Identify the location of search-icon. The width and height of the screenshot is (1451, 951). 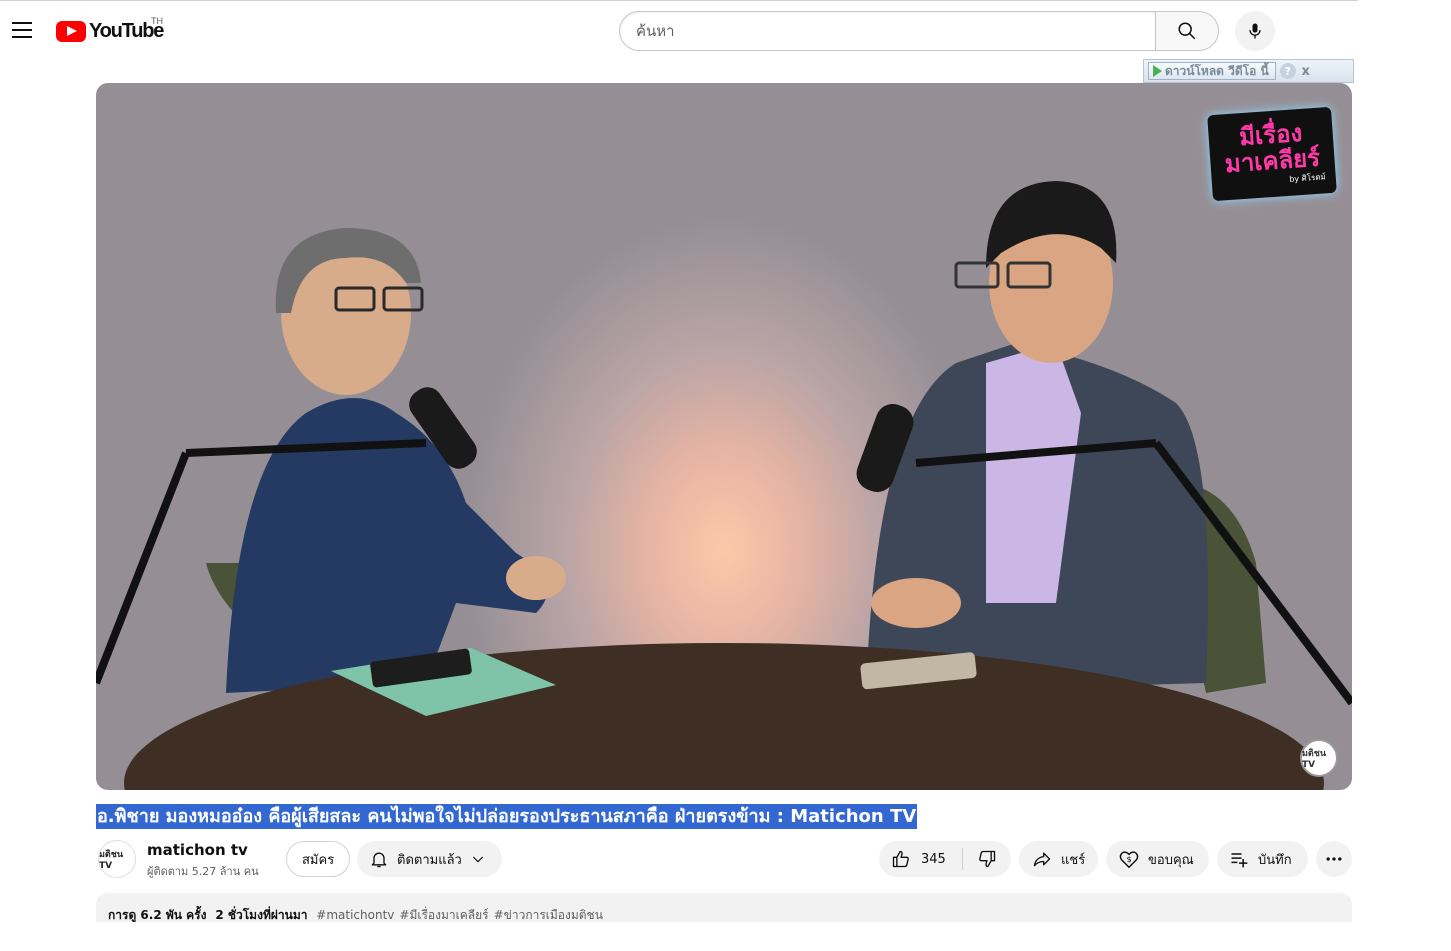
(1187, 31).